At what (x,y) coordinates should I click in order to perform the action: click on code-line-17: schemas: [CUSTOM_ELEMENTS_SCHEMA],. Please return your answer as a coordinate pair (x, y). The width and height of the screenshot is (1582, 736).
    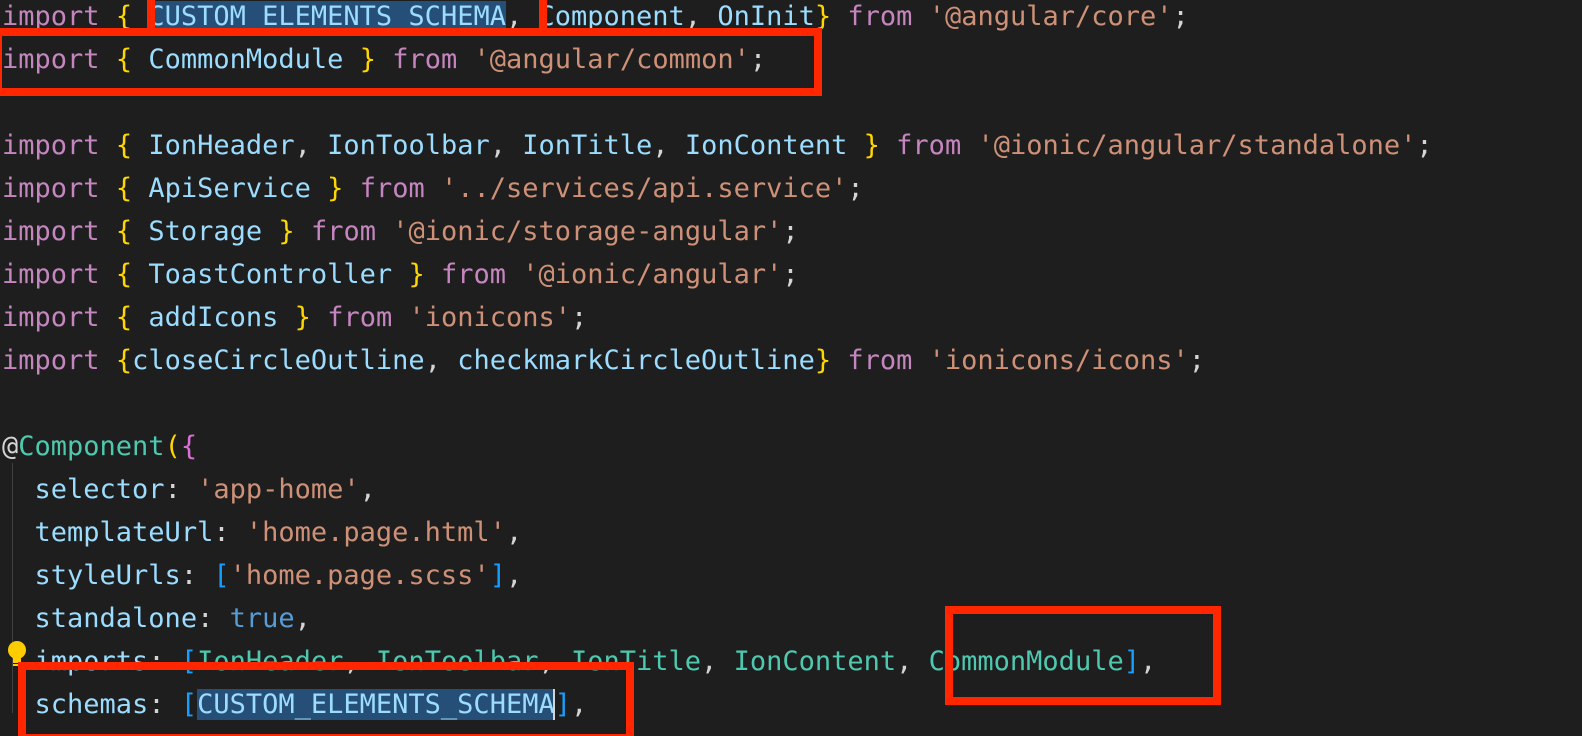
    Looking at the image, I should click on (717, 709).